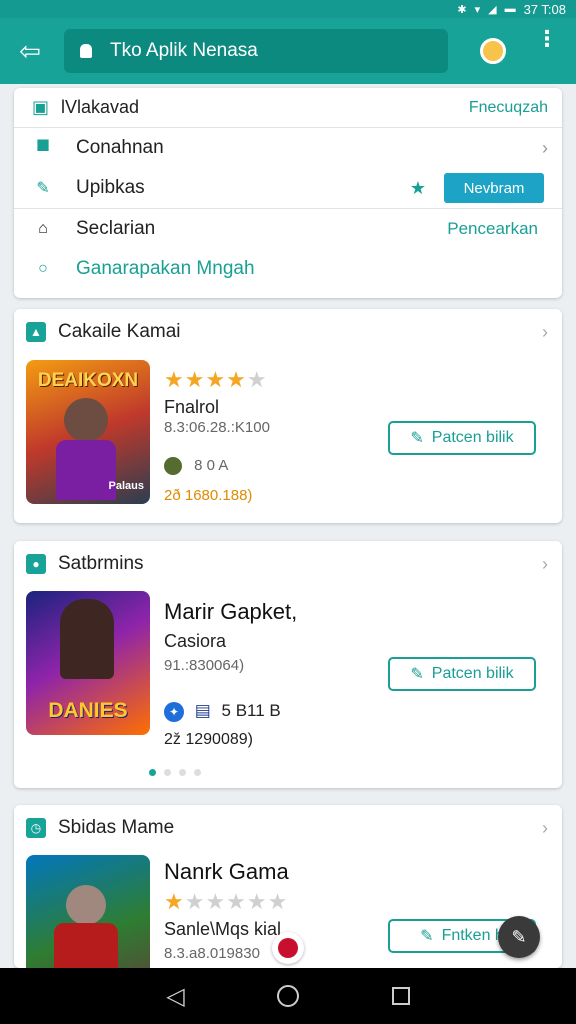  Describe the element at coordinates (544, 9) in the screenshot. I see `status-time: 37 T:08` at that location.